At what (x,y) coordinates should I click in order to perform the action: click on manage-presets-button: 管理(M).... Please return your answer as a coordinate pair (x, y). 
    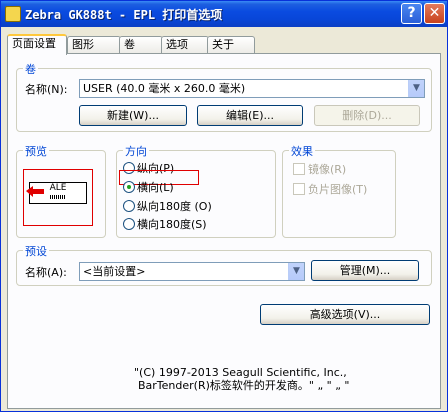
    Looking at the image, I should click on (365, 270).